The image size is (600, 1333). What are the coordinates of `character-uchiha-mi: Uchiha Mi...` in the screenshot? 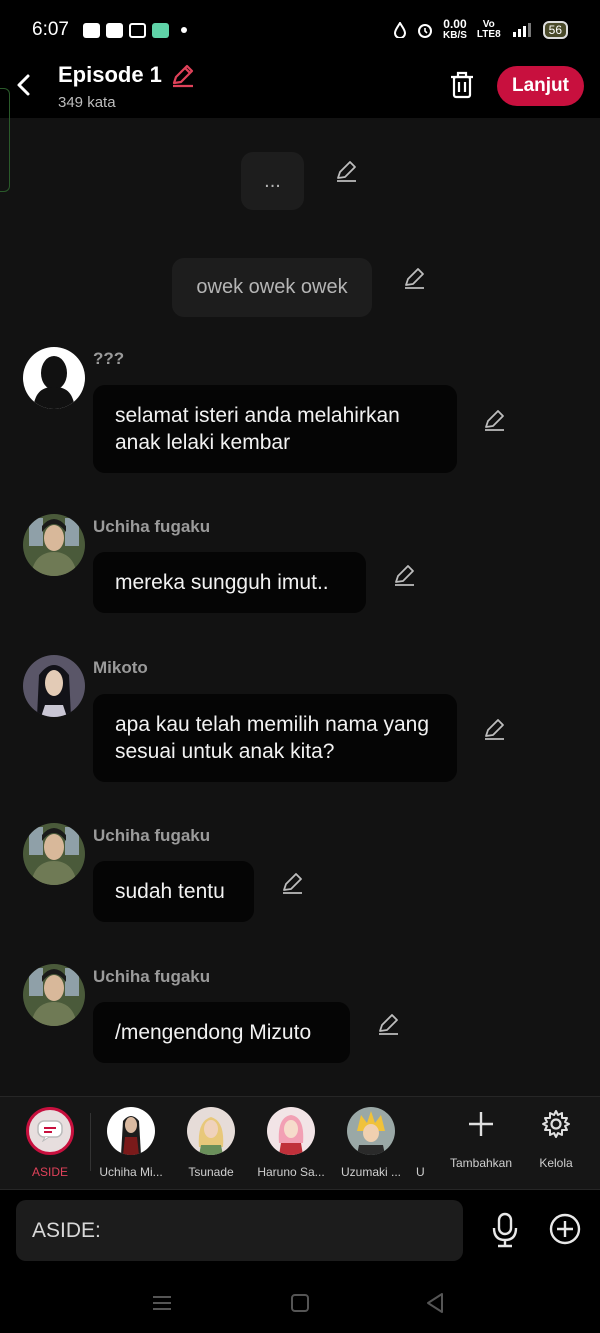 It's located at (131, 1143).